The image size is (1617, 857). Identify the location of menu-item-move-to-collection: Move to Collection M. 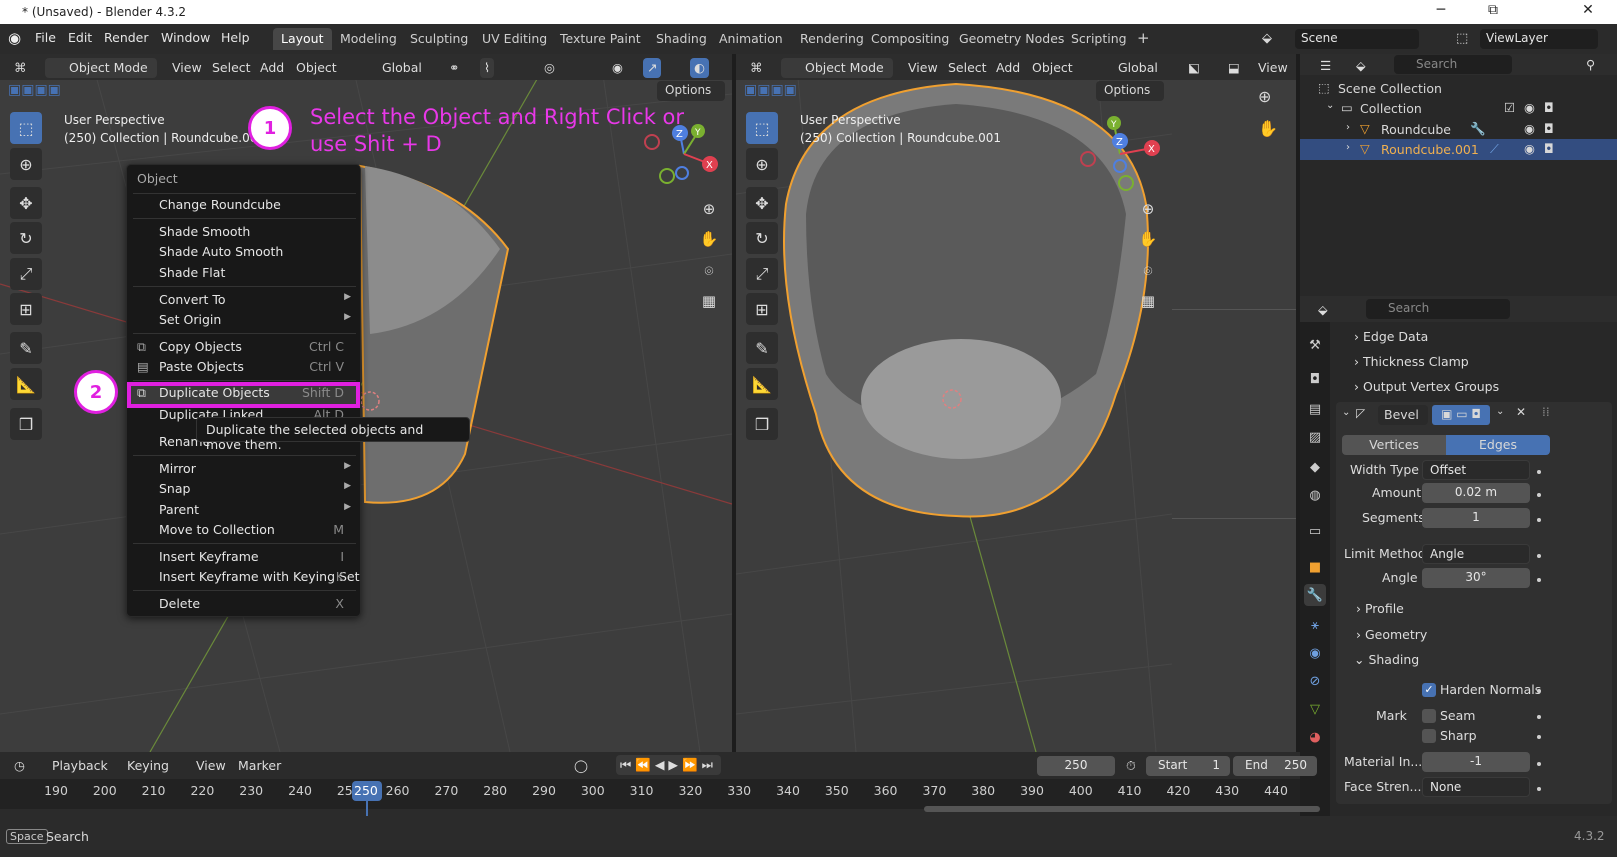
(243, 530).